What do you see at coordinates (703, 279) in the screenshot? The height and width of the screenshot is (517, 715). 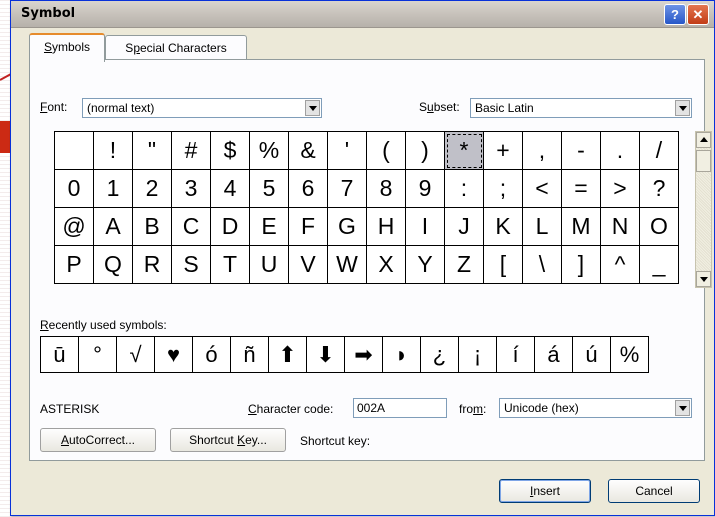 I see `scroll-down-icon` at bounding box center [703, 279].